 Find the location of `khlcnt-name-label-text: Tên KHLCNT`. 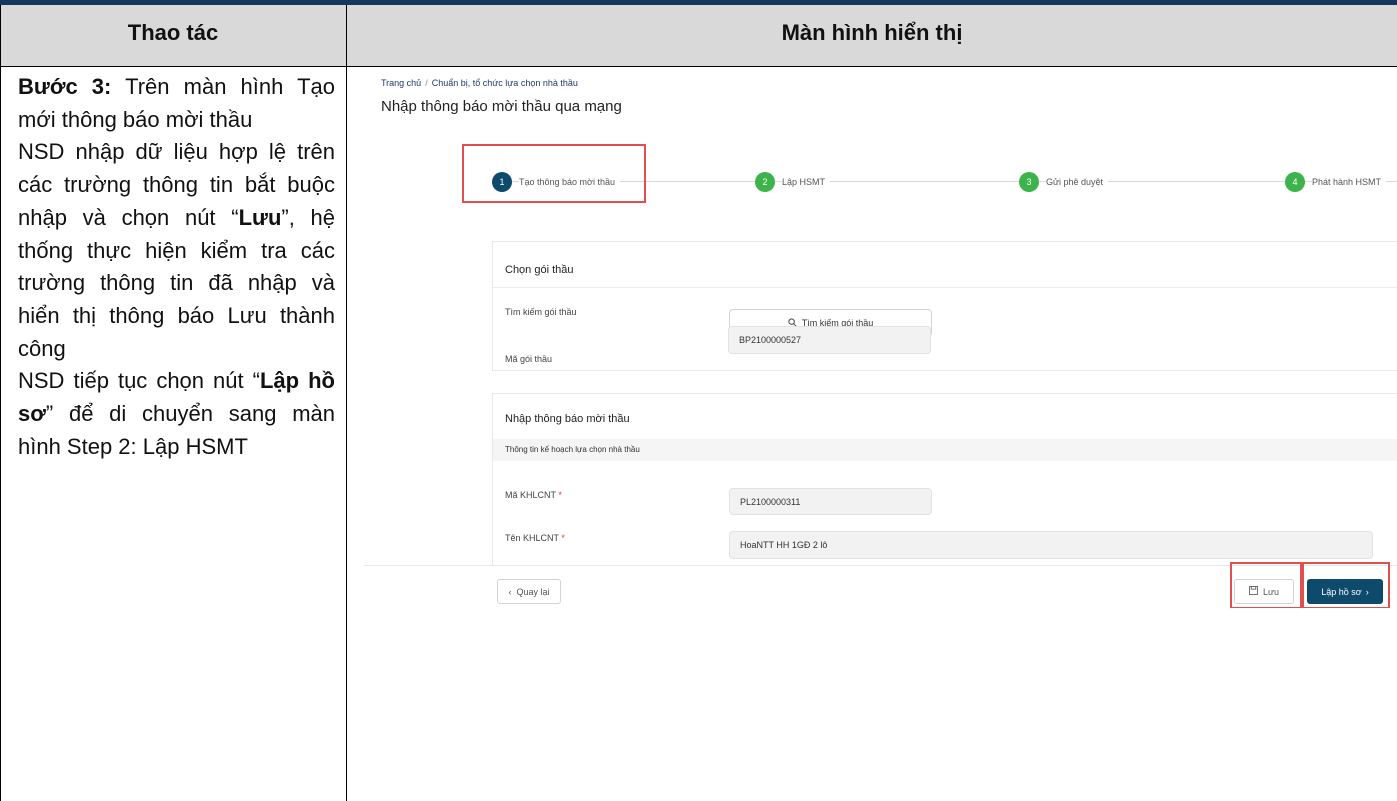

khlcnt-name-label-text: Tên KHLCNT is located at coordinates (532, 538).